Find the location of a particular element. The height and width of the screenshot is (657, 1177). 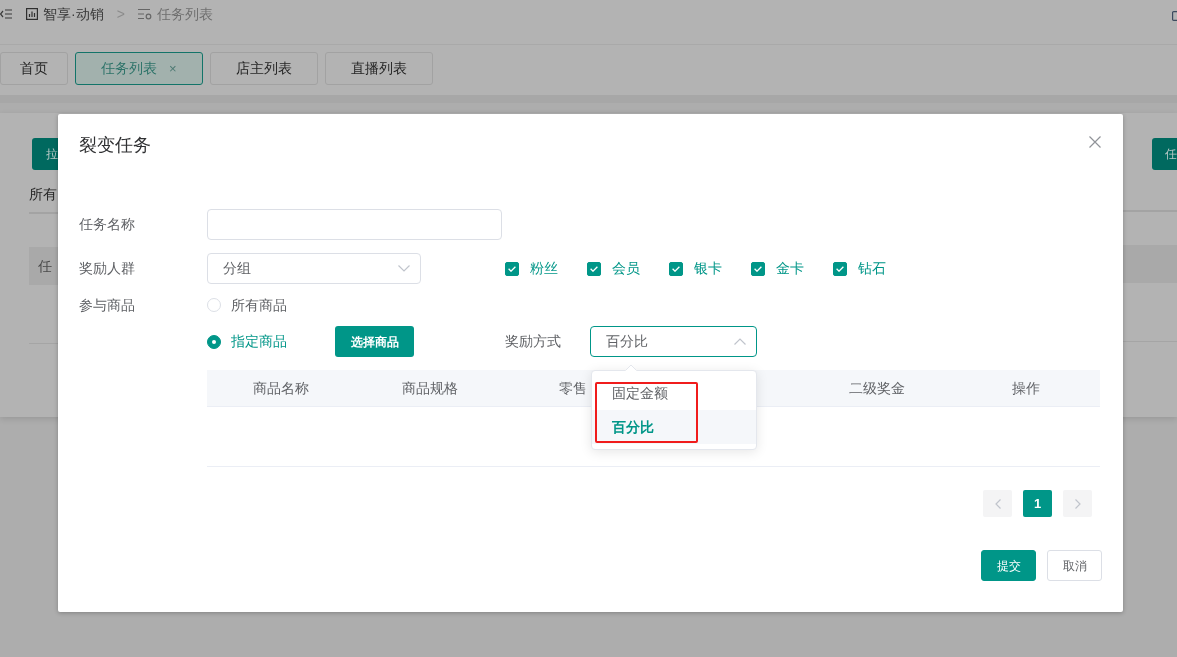

dropdown-option: 百分比 is located at coordinates (674, 427).